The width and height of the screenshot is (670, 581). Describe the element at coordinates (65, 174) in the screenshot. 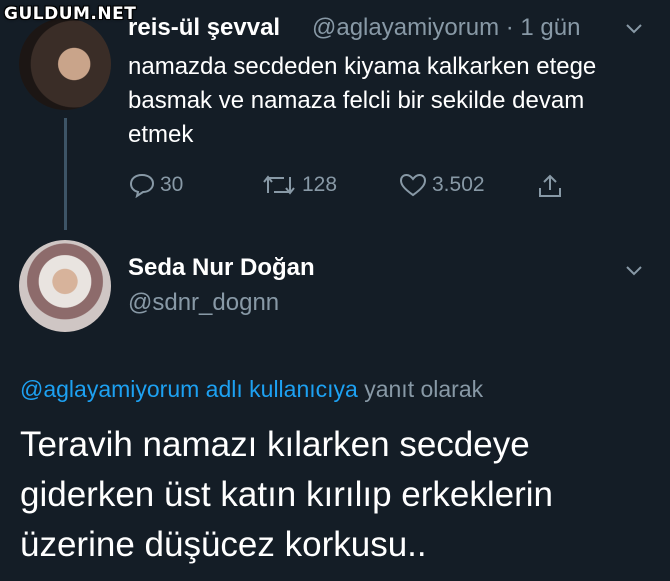

I see `thread-connector-line` at that location.